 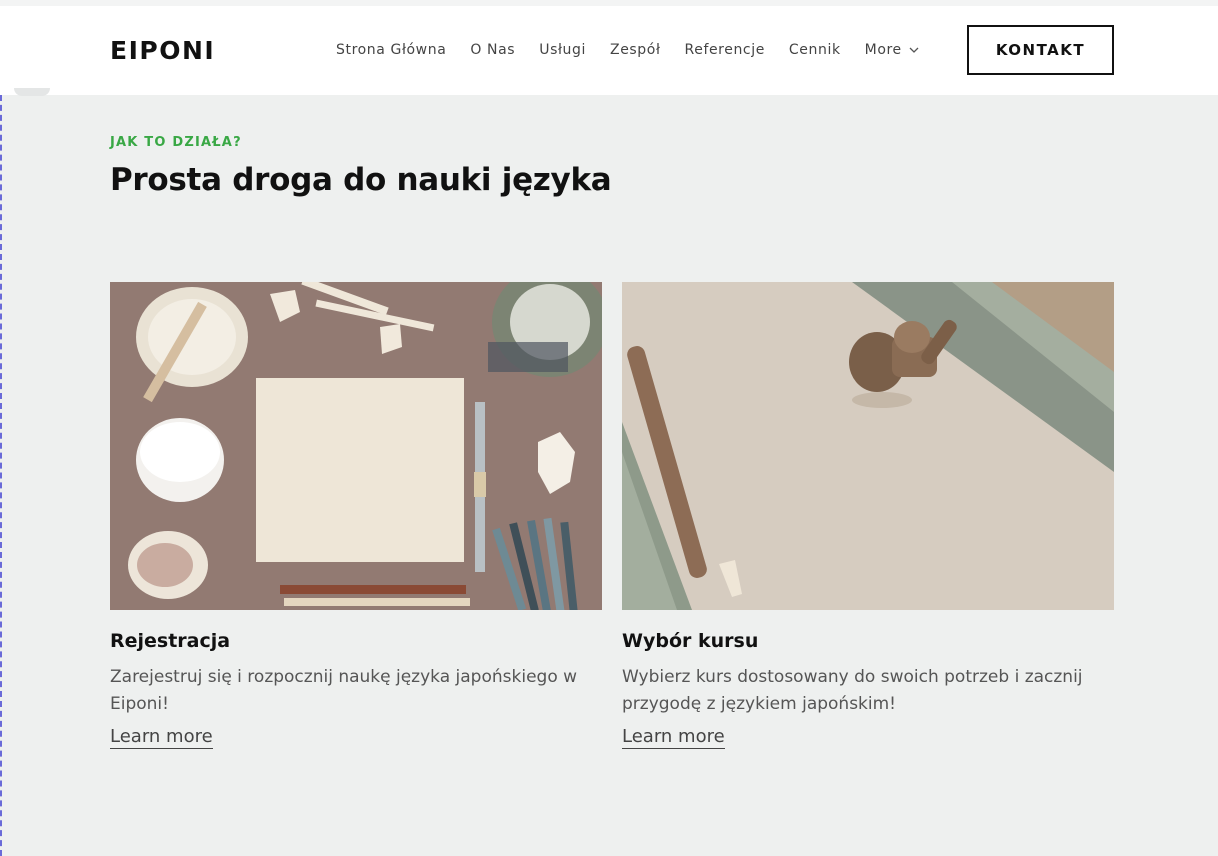 What do you see at coordinates (492, 50) in the screenshot?
I see `nav-item-about: O Nas` at bounding box center [492, 50].